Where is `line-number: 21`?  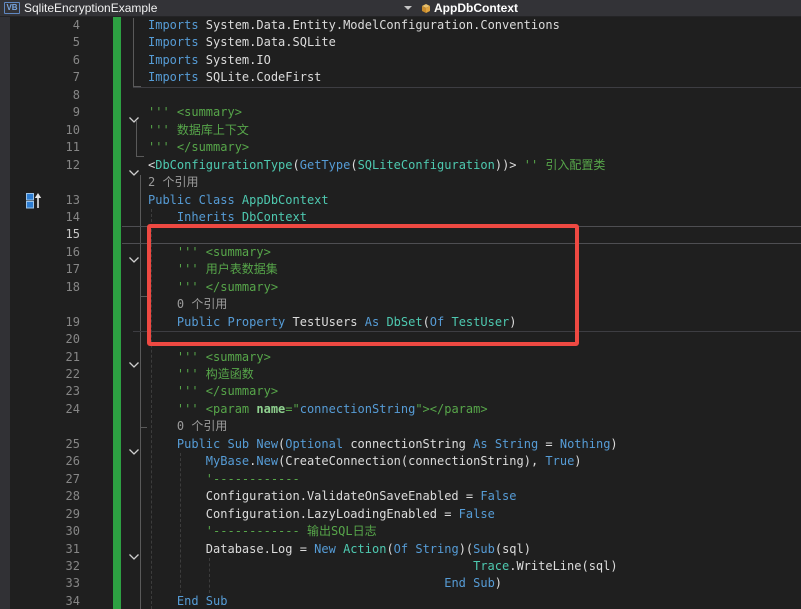 line-number: 21 is located at coordinates (72, 356).